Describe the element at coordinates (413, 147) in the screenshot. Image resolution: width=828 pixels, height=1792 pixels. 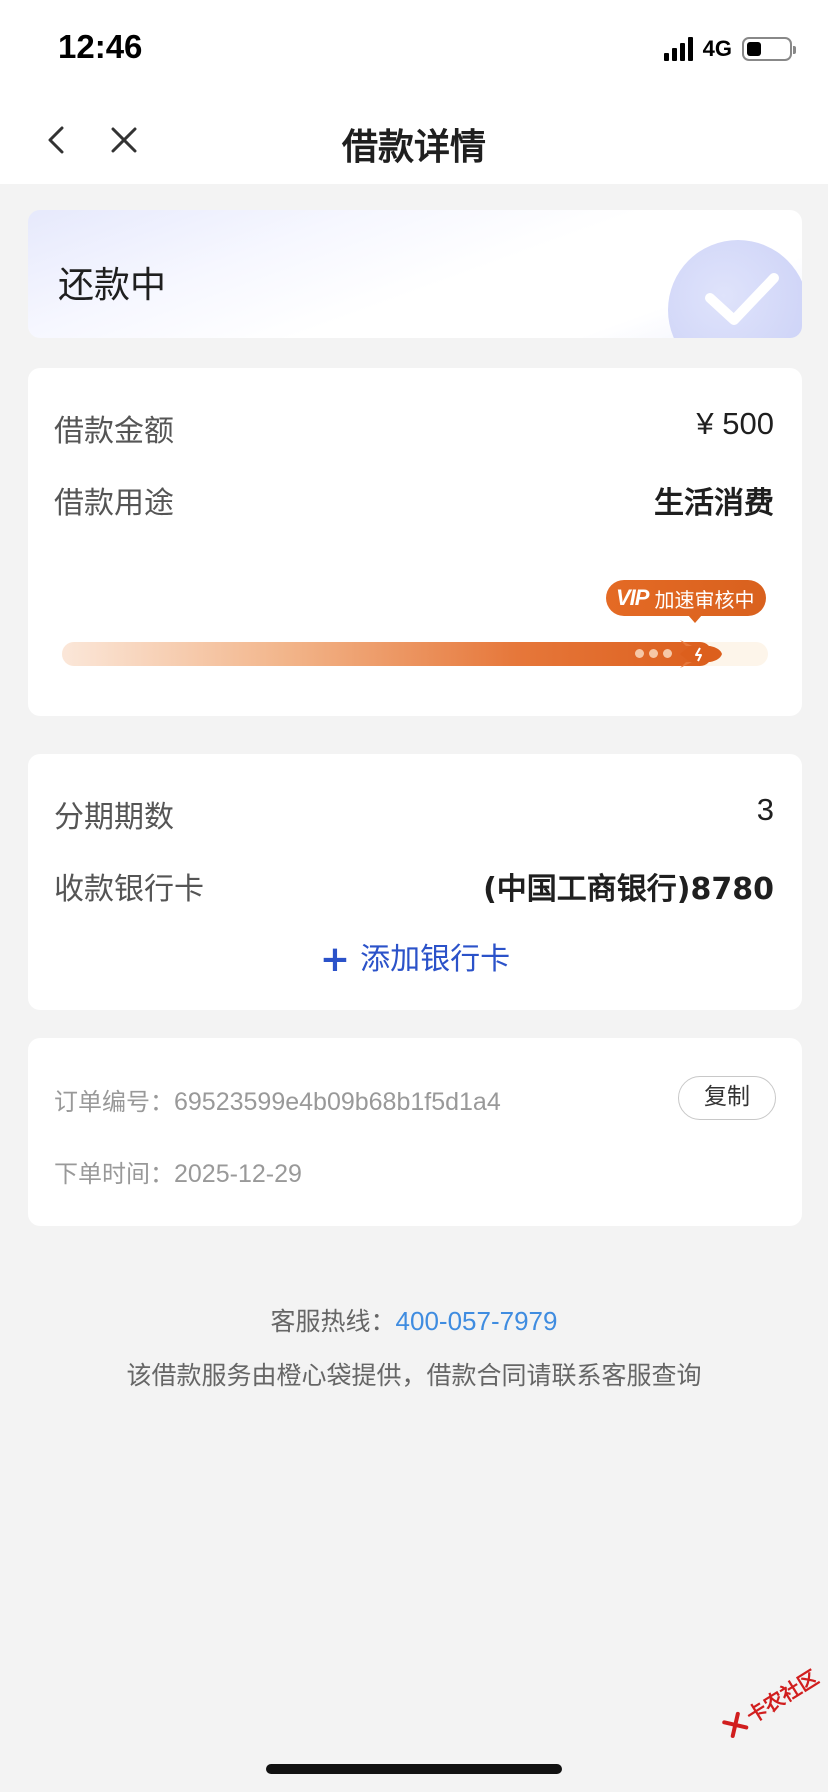
I see `page-title: 借款详情` at that location.